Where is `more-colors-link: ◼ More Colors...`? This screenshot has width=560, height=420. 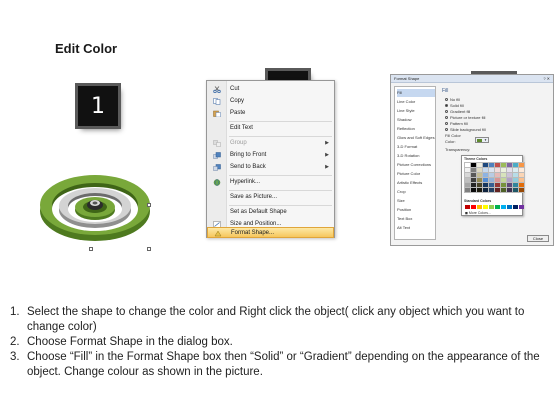 more-colors-link: ◼ More Colors... is located at coordinates (478, 213).